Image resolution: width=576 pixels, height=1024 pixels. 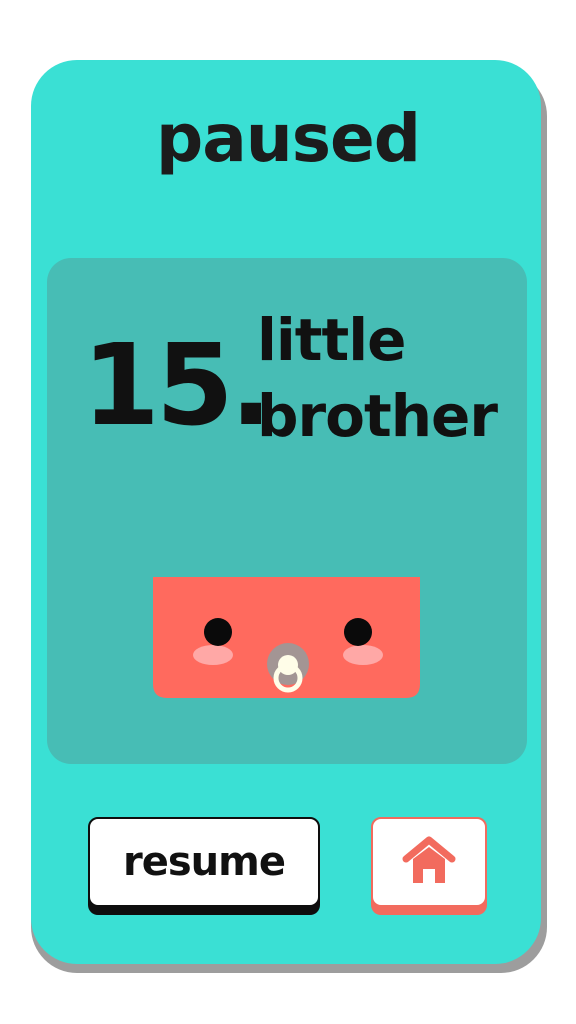 I want to click on home-icon, so click(x=429, y=862).